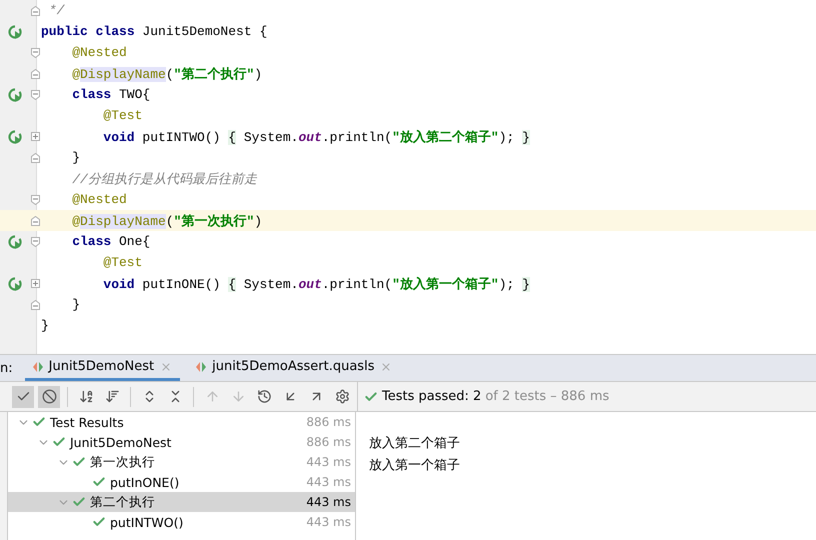  What do you see at coordinates (166, 221) in the screenshot?
I see `code-line: @DisplayName("第一次执行")` at bounding box center [166, 221].